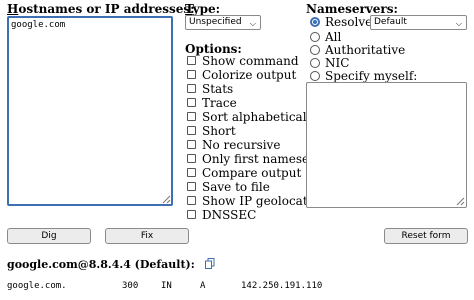 The image size is (474, 300). What do you see at coordinates (282, 286) in the screenshot?
I see `record-address: 142.250.191.110` at bounding box center [282, 286].